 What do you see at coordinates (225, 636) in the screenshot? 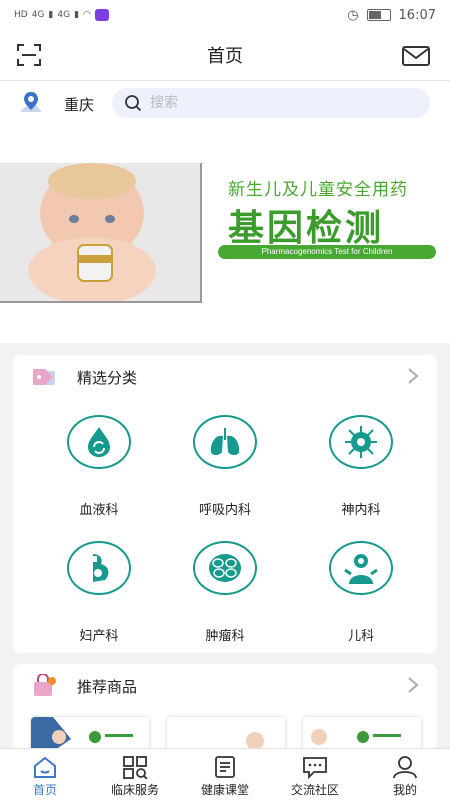
I see `category-label: 肿瘤科` at bounding box center [225, 636].